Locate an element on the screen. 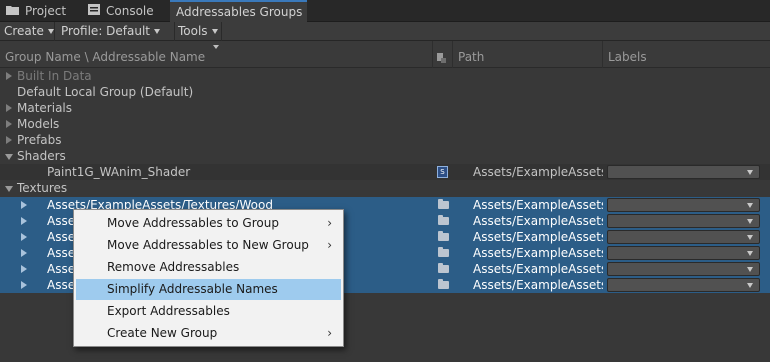 Image resolution: width=770 pixels, height=362 pixels. tab-addressables-groups: Addressables Groups is located at coordinates (238, 11).